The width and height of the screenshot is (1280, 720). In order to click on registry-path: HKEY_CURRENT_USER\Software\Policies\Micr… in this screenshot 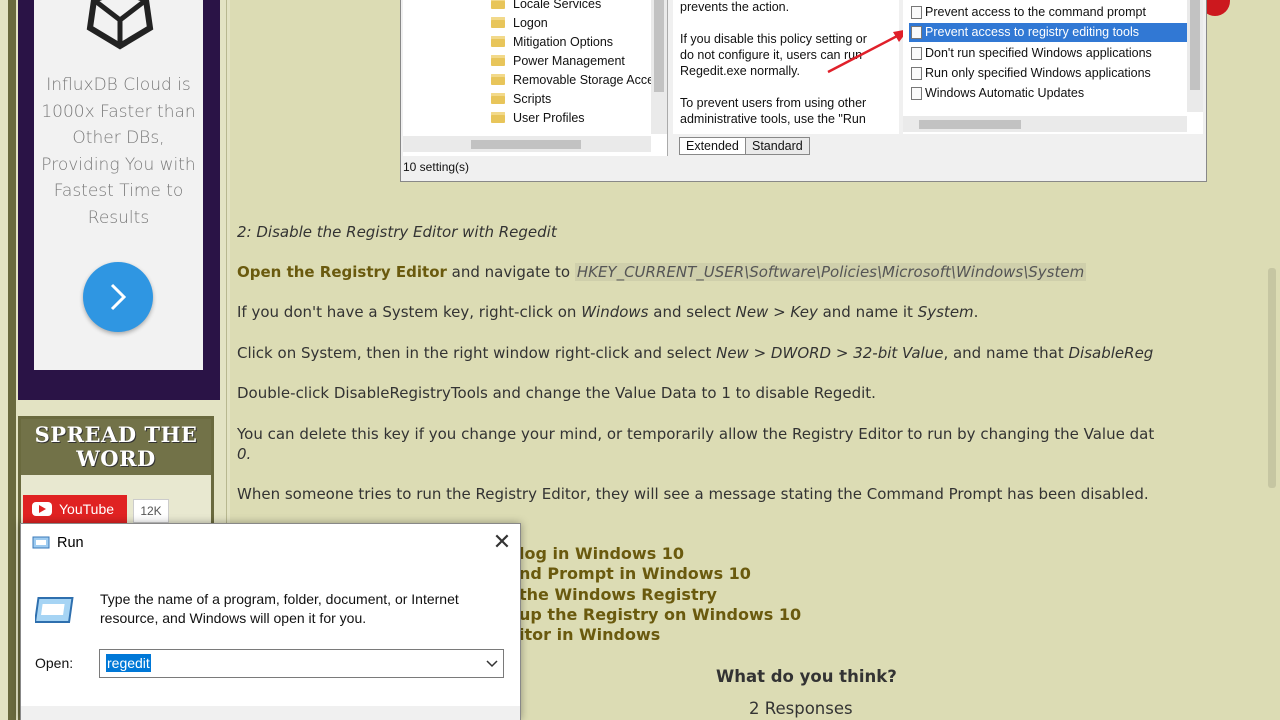, I will do `click(830, 272)`.